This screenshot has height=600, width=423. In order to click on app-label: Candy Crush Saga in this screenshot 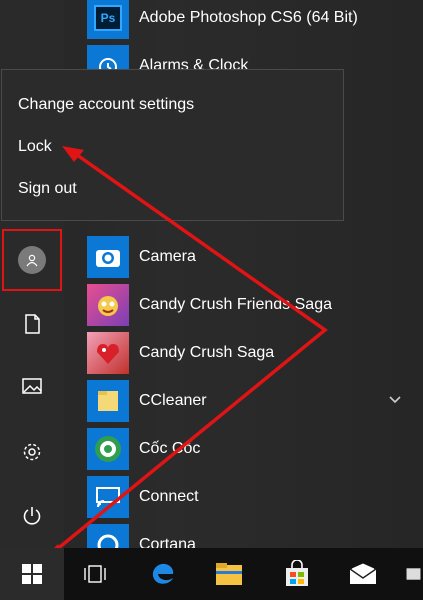, I will do `click(207, 352)`.